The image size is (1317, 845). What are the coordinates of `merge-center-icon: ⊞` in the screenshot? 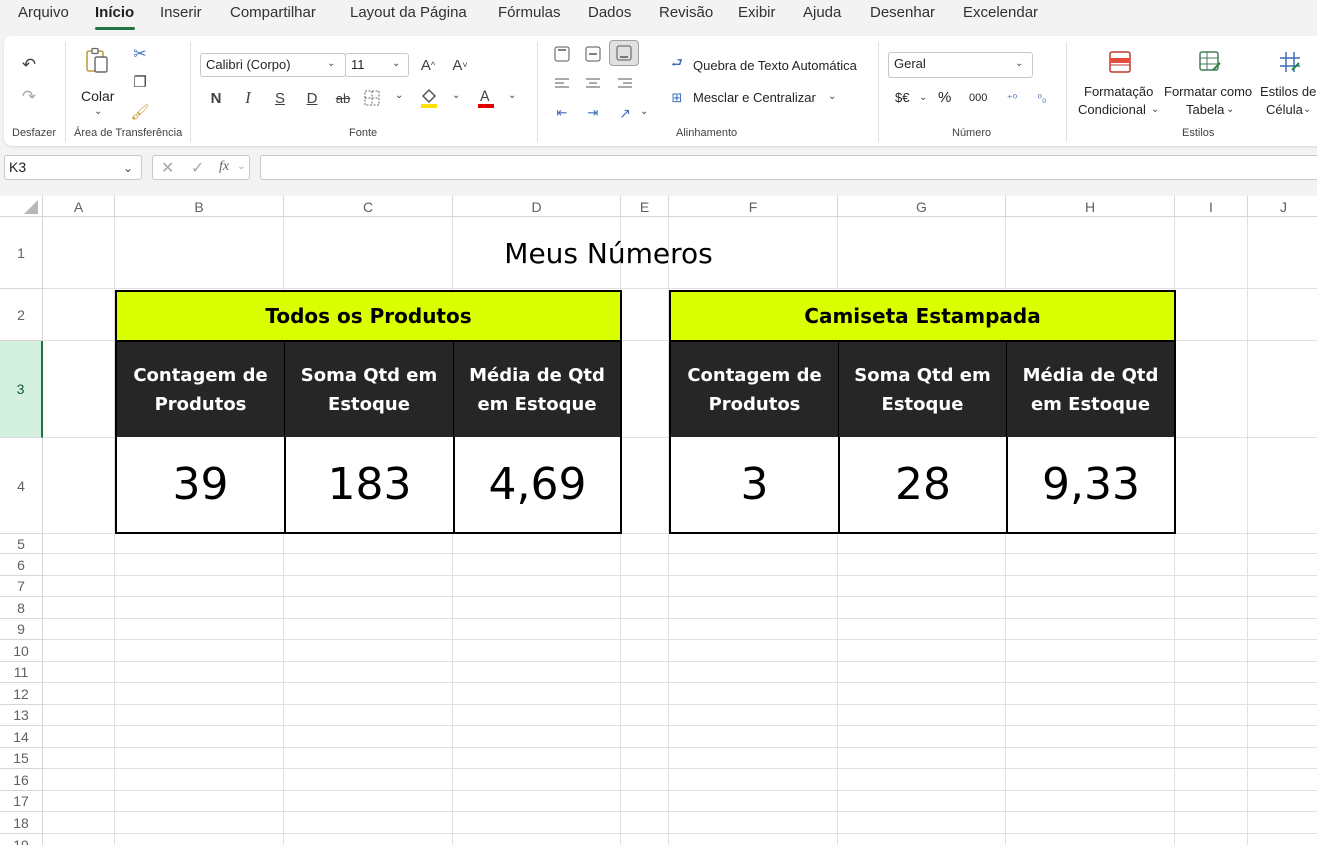 It's located at (677, 98).